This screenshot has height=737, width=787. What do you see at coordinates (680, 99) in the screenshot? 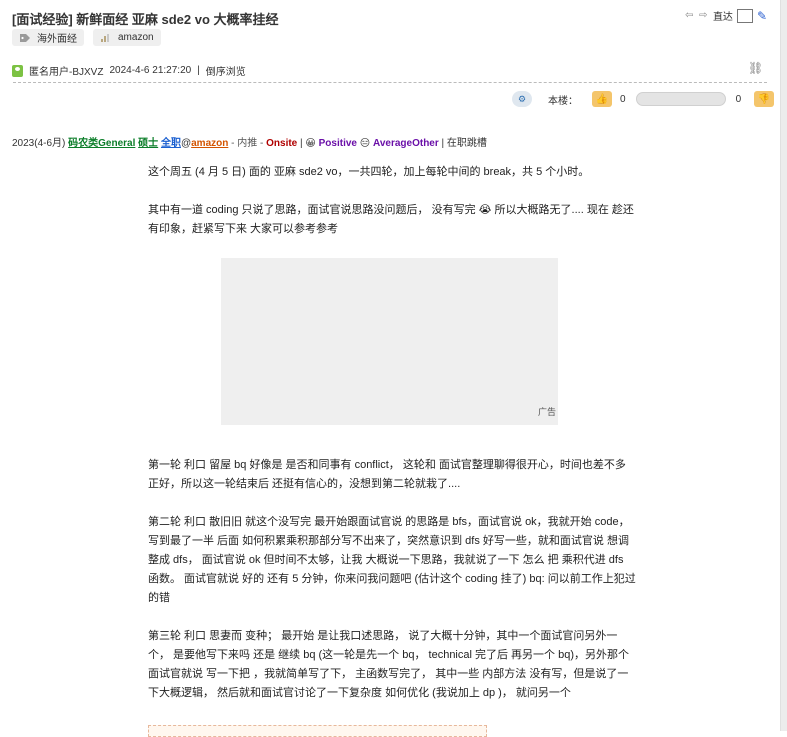
I see `vote-ratio-bar` at bounding box center [680, 99].